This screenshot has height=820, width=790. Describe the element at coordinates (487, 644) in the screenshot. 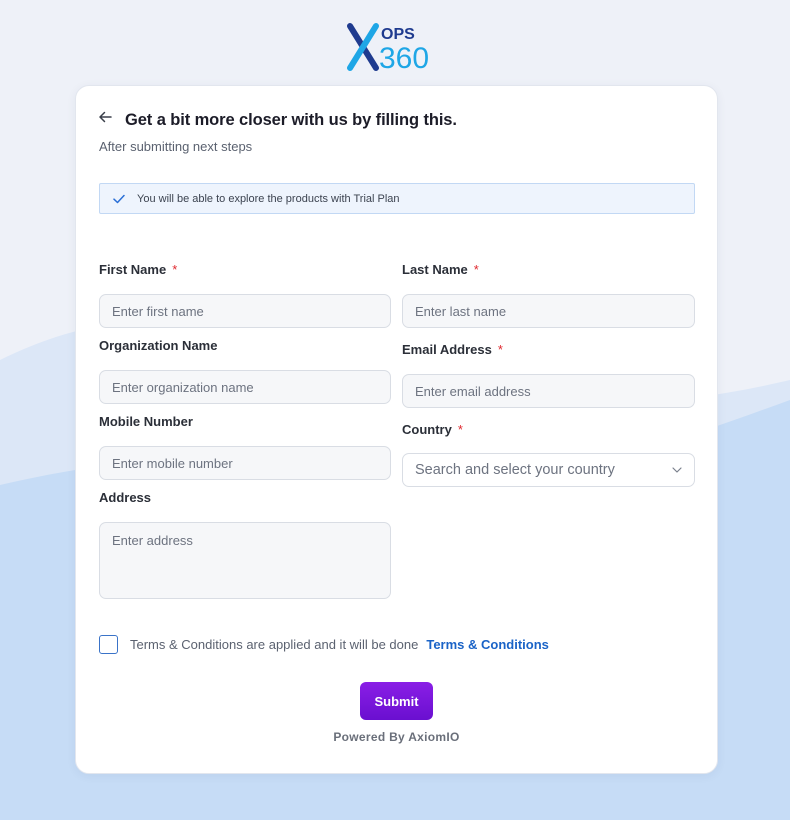

I see `terms-link: Terms & Conditions` at that location.